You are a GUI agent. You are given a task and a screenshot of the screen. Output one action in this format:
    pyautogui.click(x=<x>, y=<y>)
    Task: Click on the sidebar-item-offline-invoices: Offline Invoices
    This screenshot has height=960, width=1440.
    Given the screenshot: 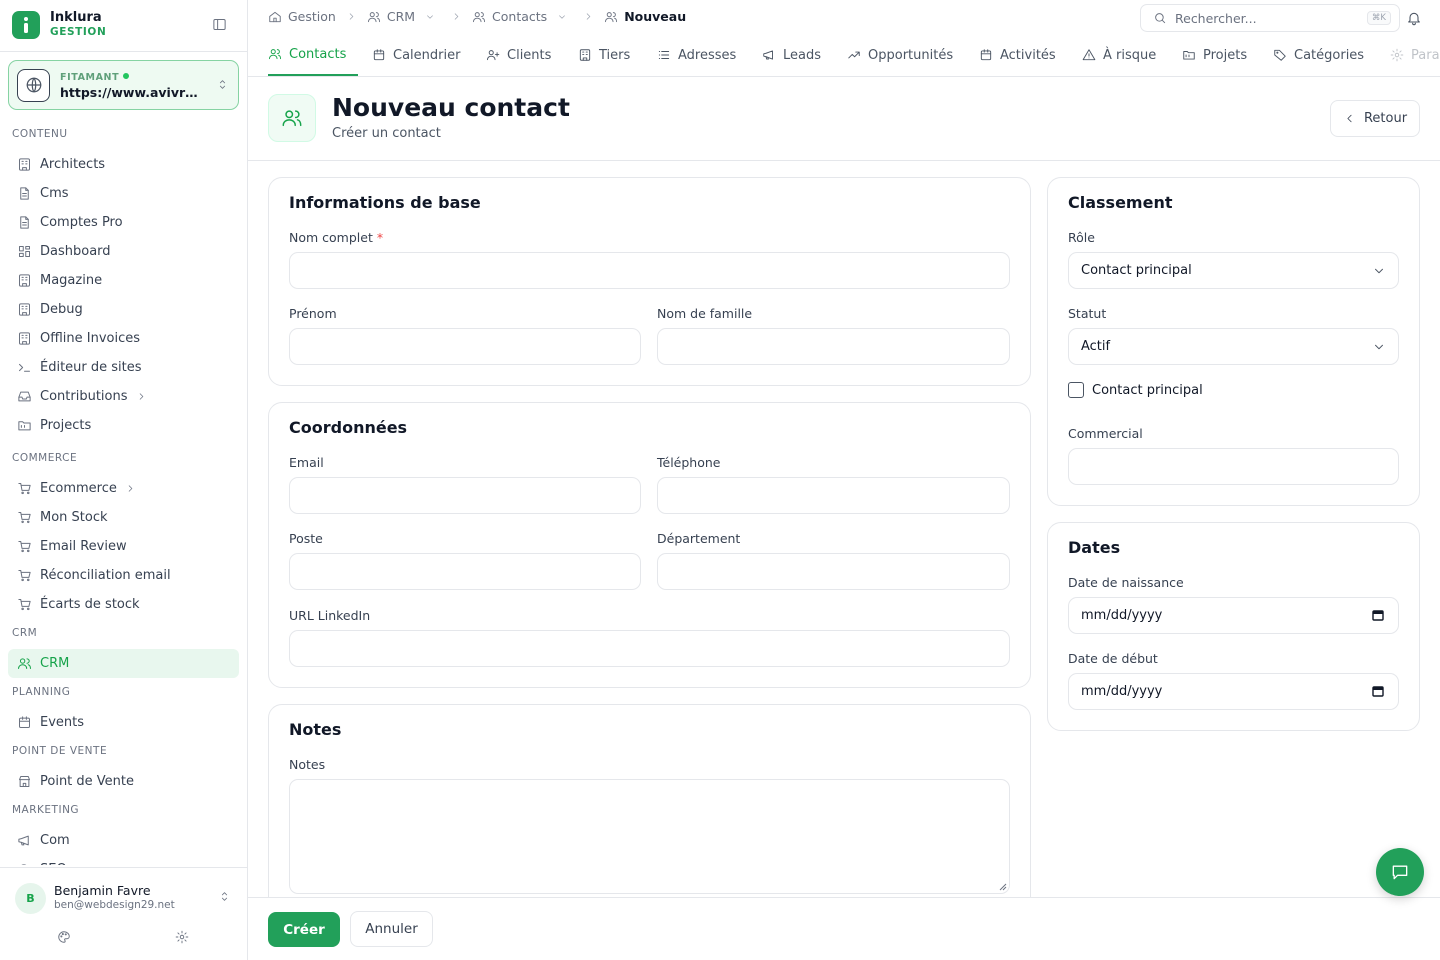 What is the action you would take?
    pyautogui.click(x=123, y=338)
    